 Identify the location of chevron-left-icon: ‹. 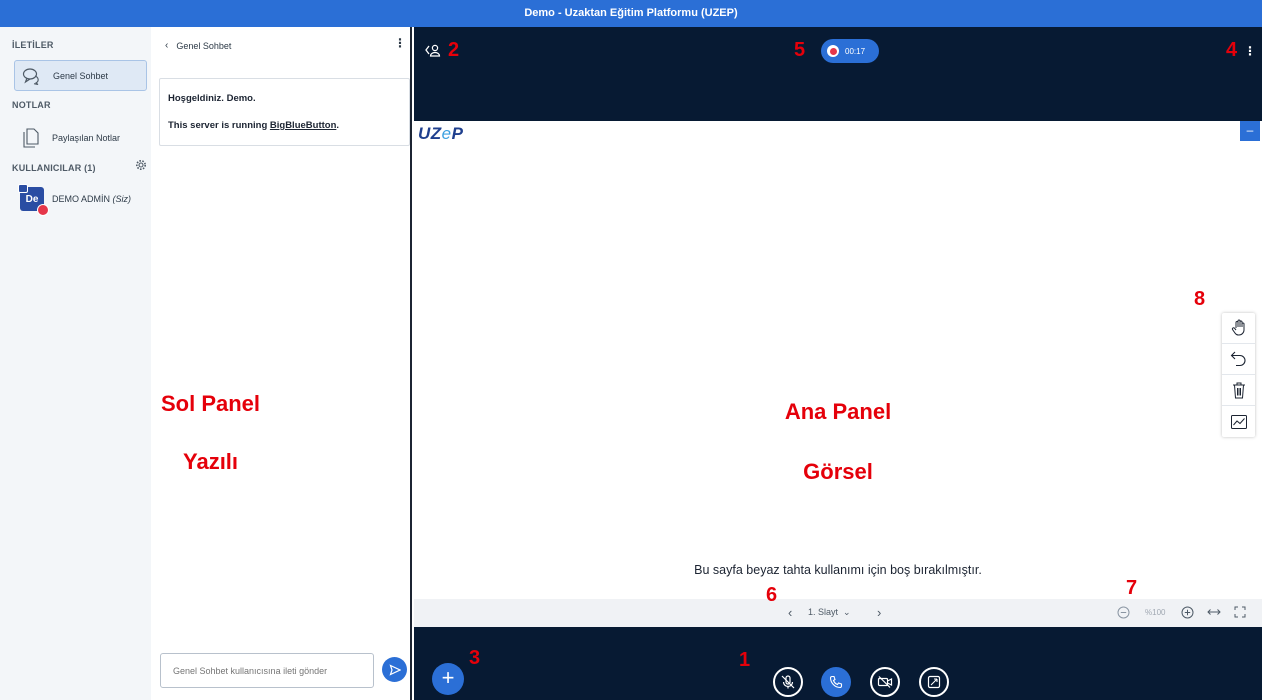
(167, 45).